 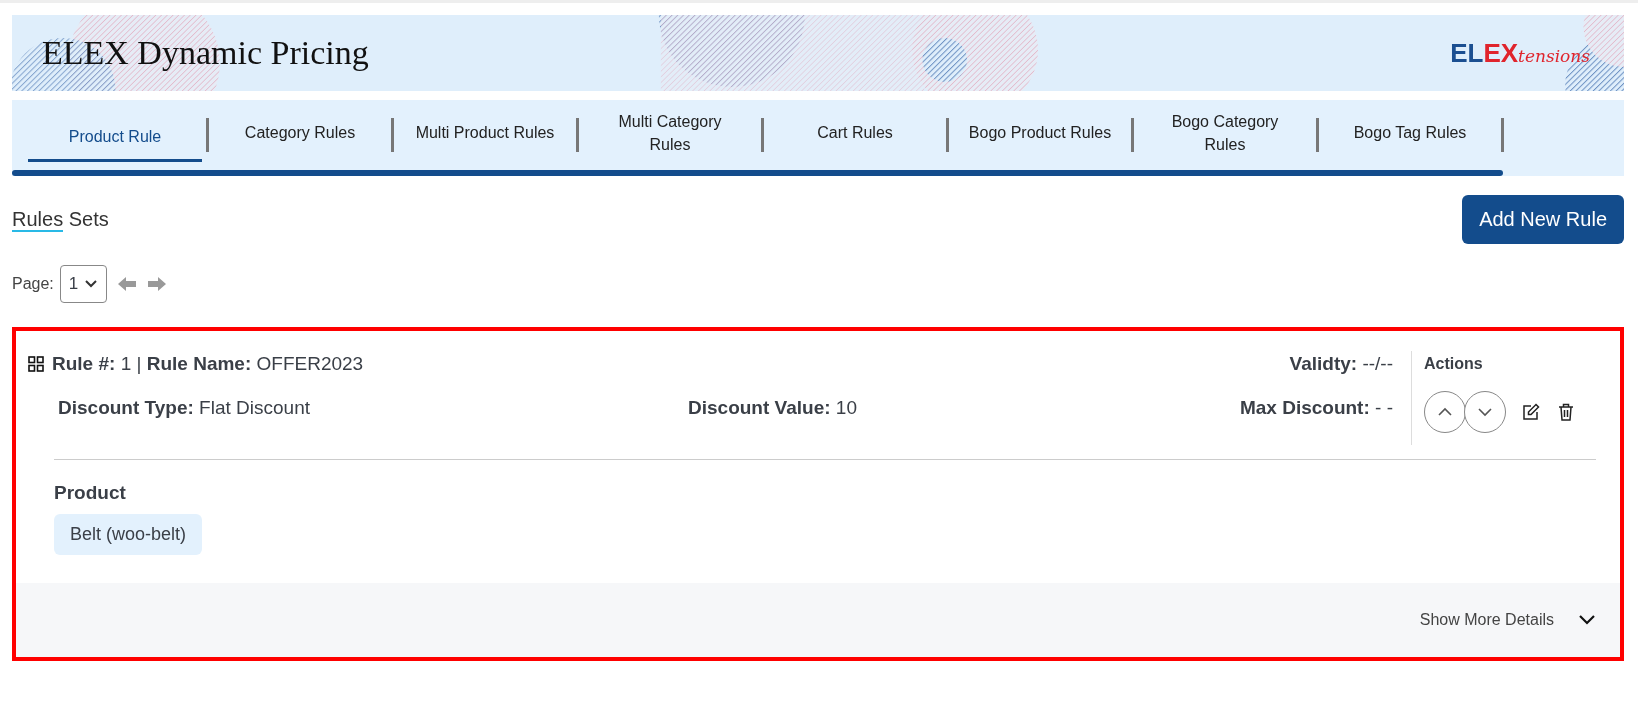 I want to click on tab: Multi Product Rules, so click(x=485, y=135).